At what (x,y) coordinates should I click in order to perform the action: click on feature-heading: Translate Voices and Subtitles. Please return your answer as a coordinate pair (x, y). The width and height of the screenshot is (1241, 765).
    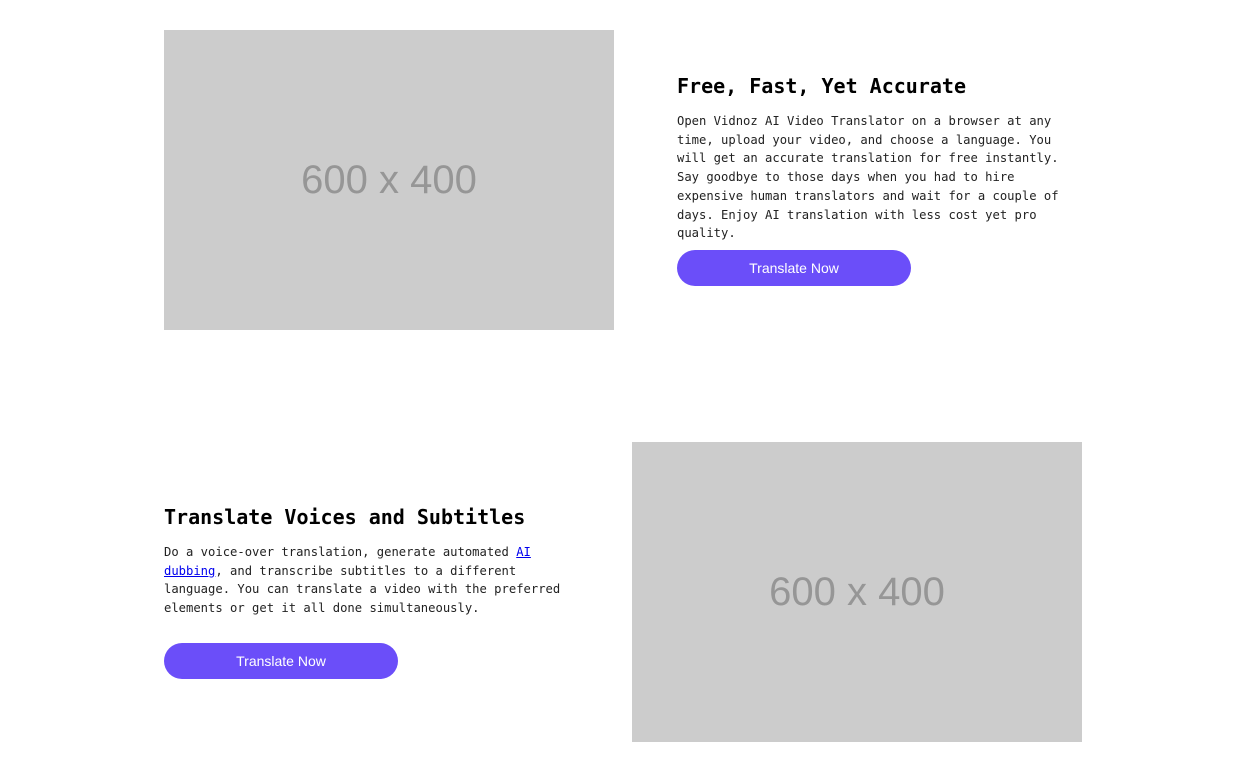
    Looking at the image, I should click on (345, 517).